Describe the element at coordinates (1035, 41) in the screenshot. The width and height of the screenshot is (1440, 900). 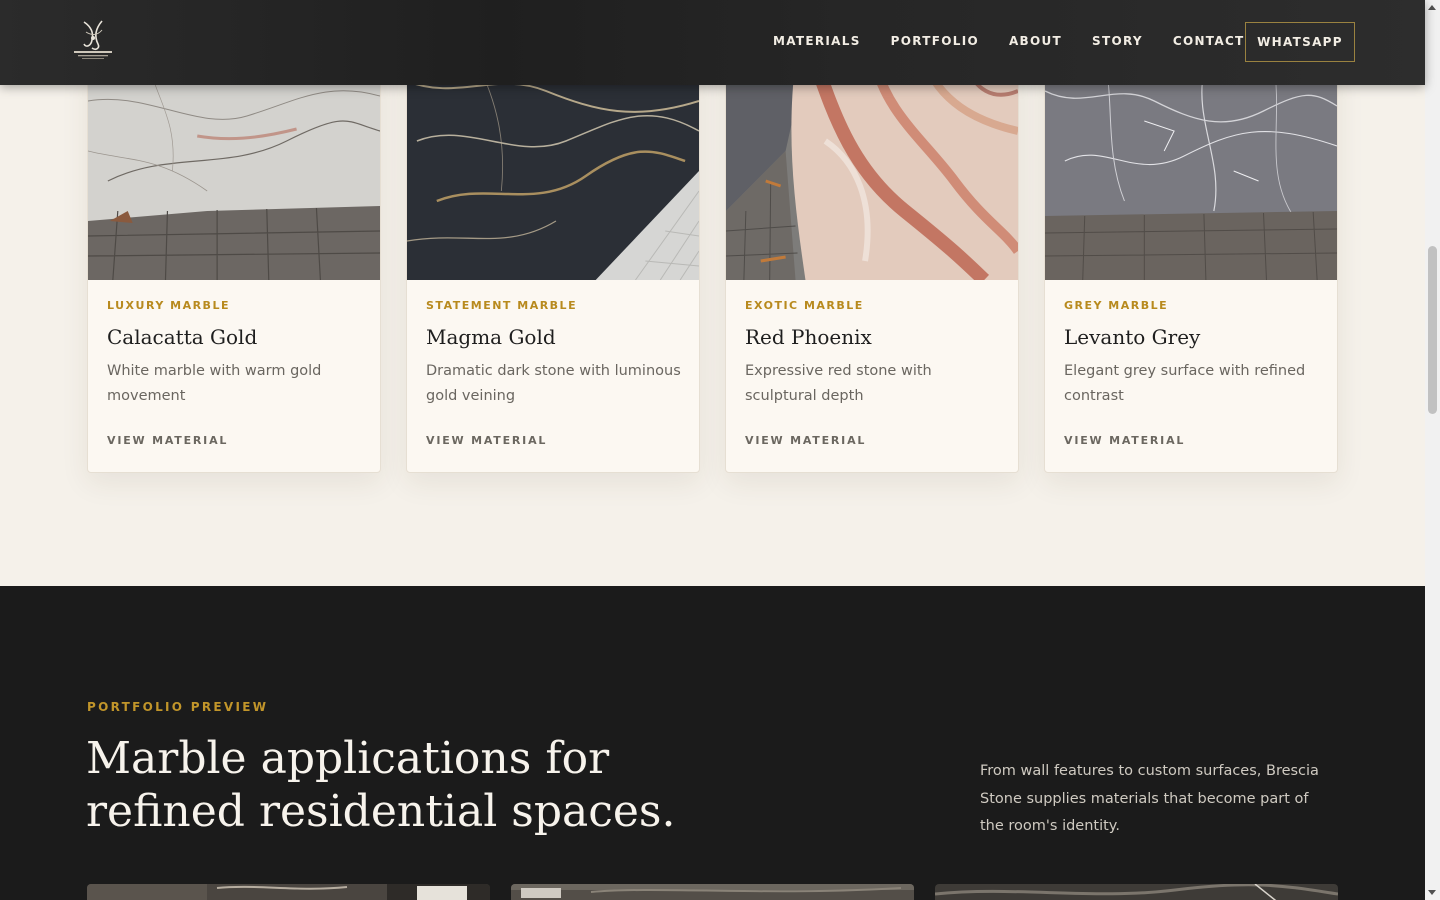
I see `nav-about: ABOUT` at that location.